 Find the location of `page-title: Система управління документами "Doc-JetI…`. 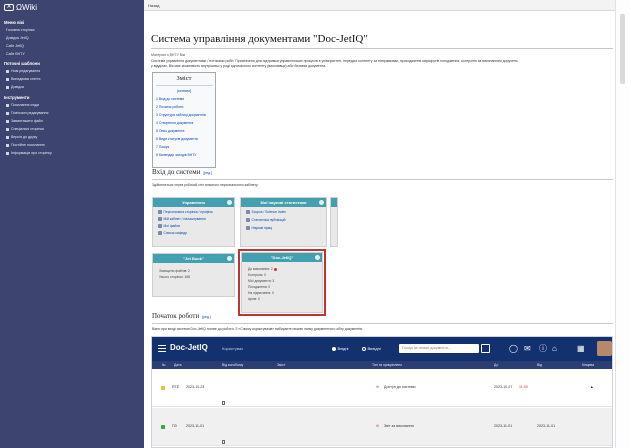

page-title: Система управління документами "Doc-JetI… is located at coordinates (259, 39).